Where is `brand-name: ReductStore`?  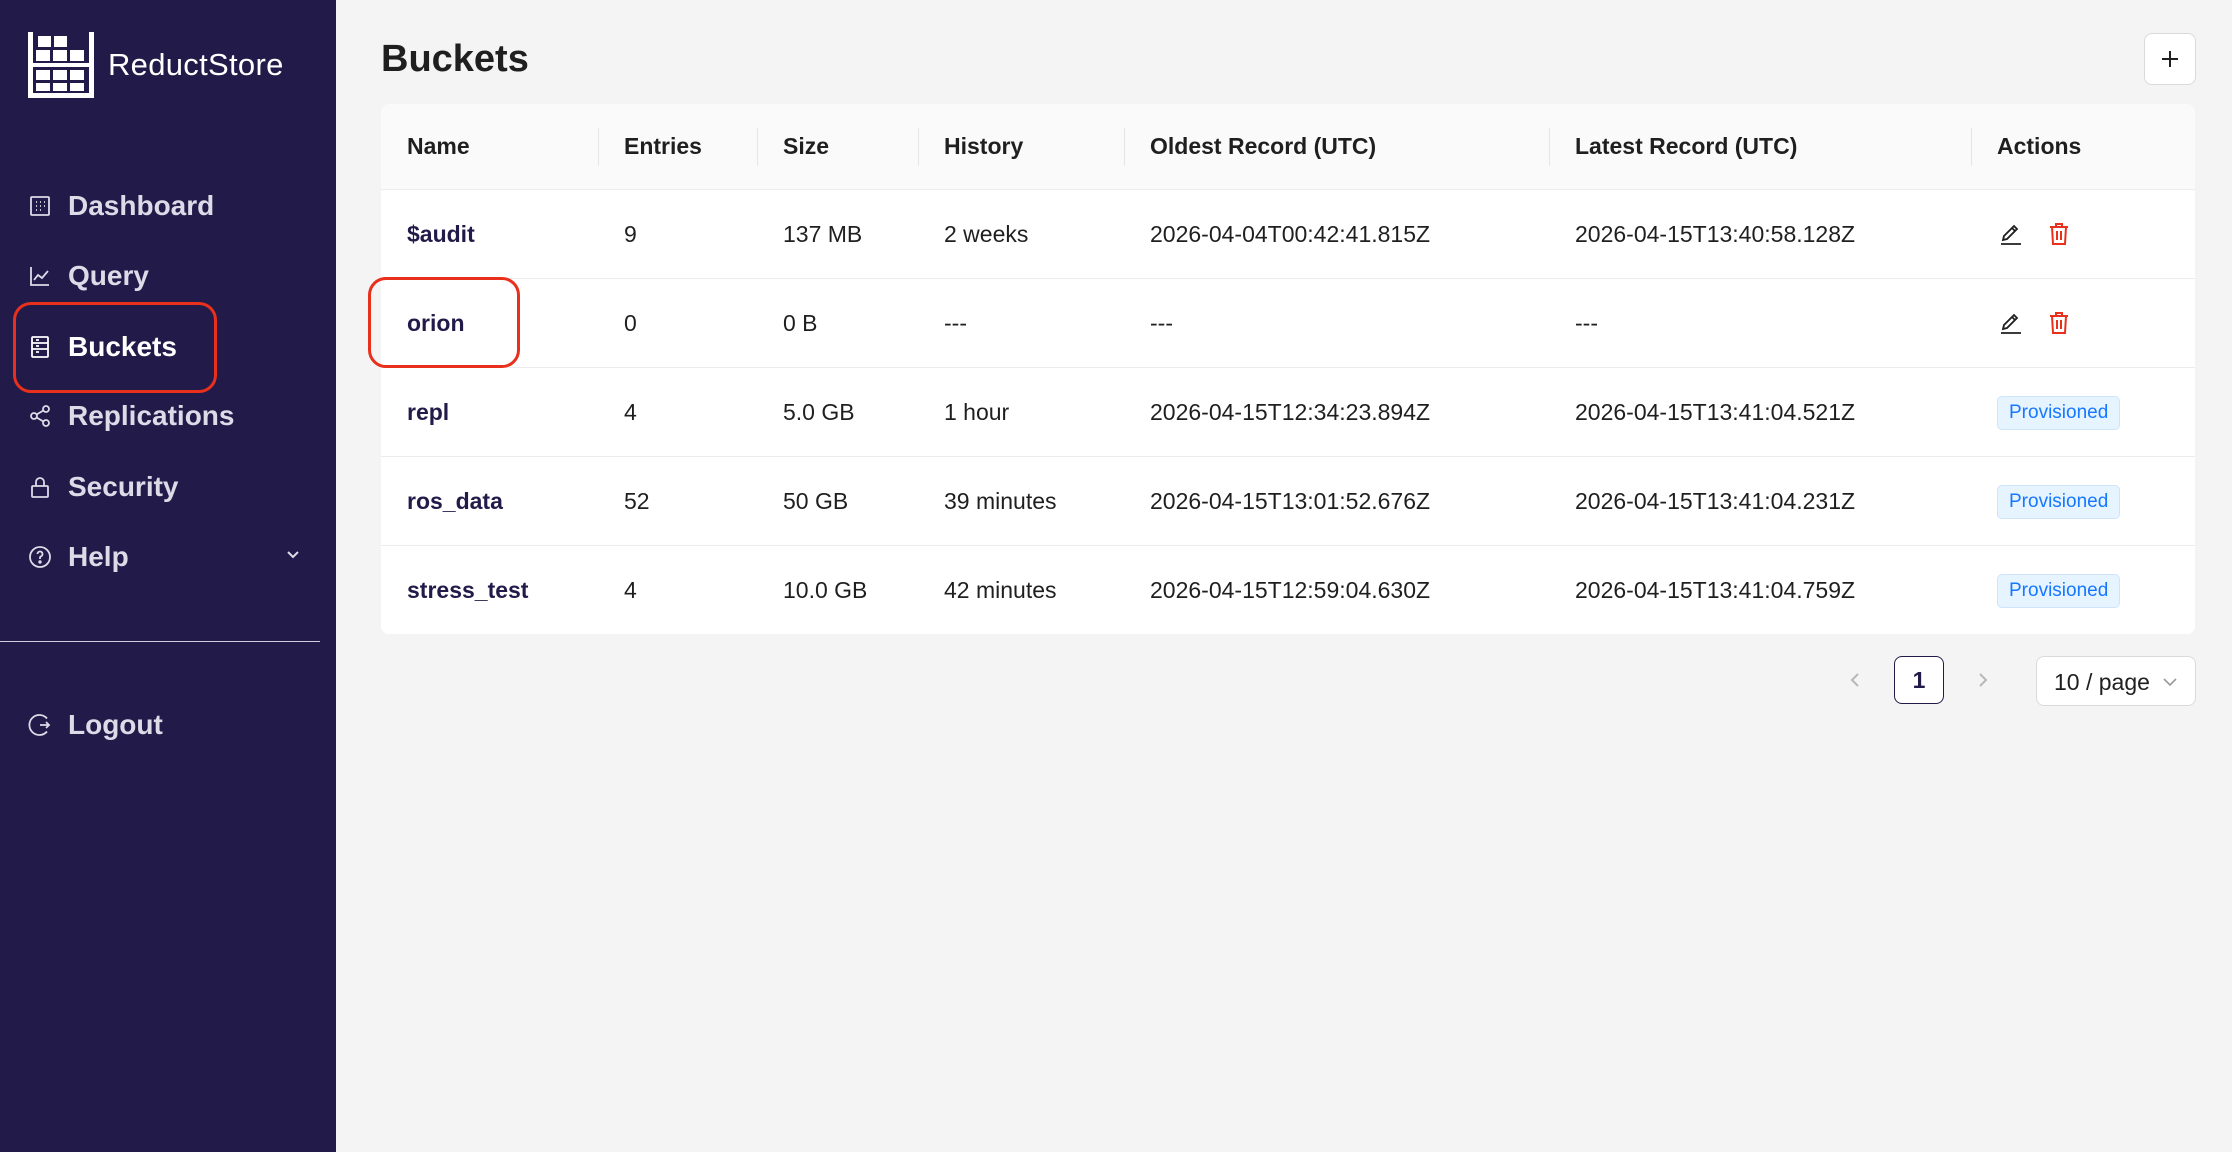 brand-name: ReductStore is located at coordinates (196, 64).